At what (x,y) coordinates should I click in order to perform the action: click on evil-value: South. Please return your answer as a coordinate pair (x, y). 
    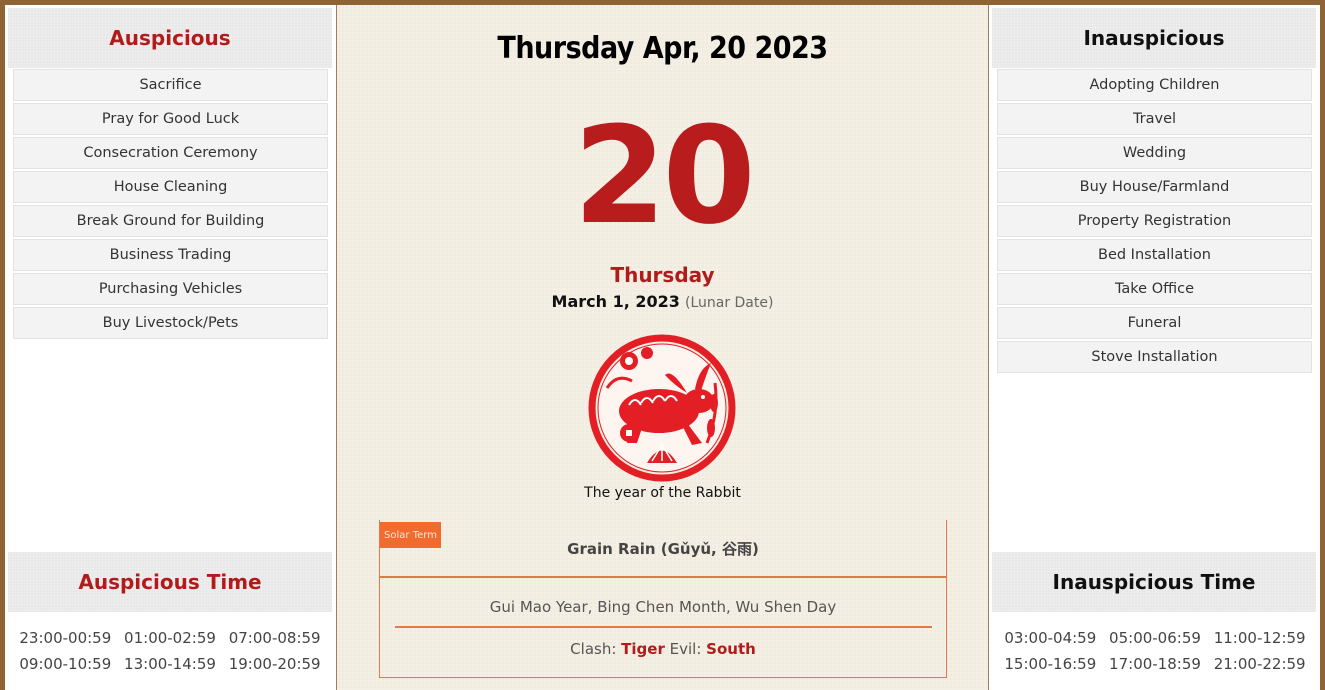
    Looking at the image, I should click on (731, 649).